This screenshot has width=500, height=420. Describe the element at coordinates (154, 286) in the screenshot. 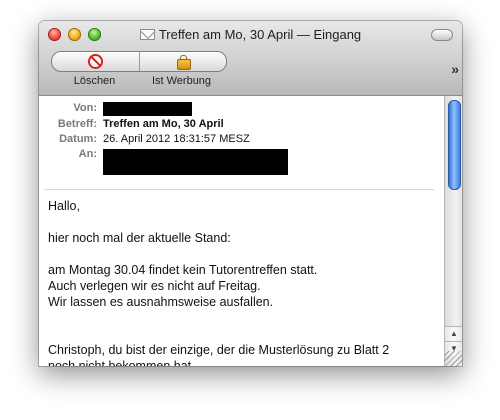

I see `body-line: Auch verlegen wir es nicht auf Freitag.` at that location.